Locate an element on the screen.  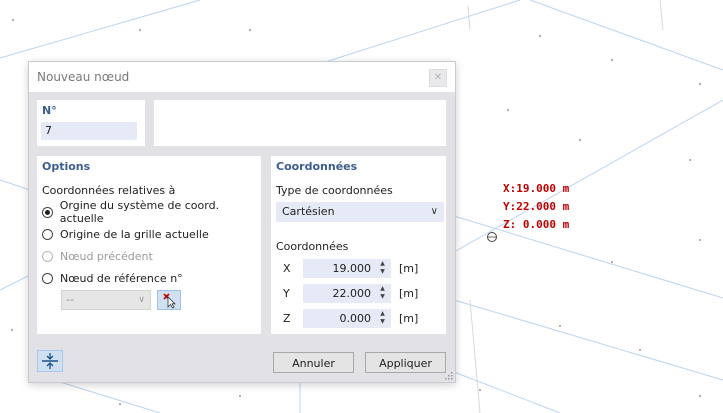
pick-node-button is located at coordinates (169, 300).